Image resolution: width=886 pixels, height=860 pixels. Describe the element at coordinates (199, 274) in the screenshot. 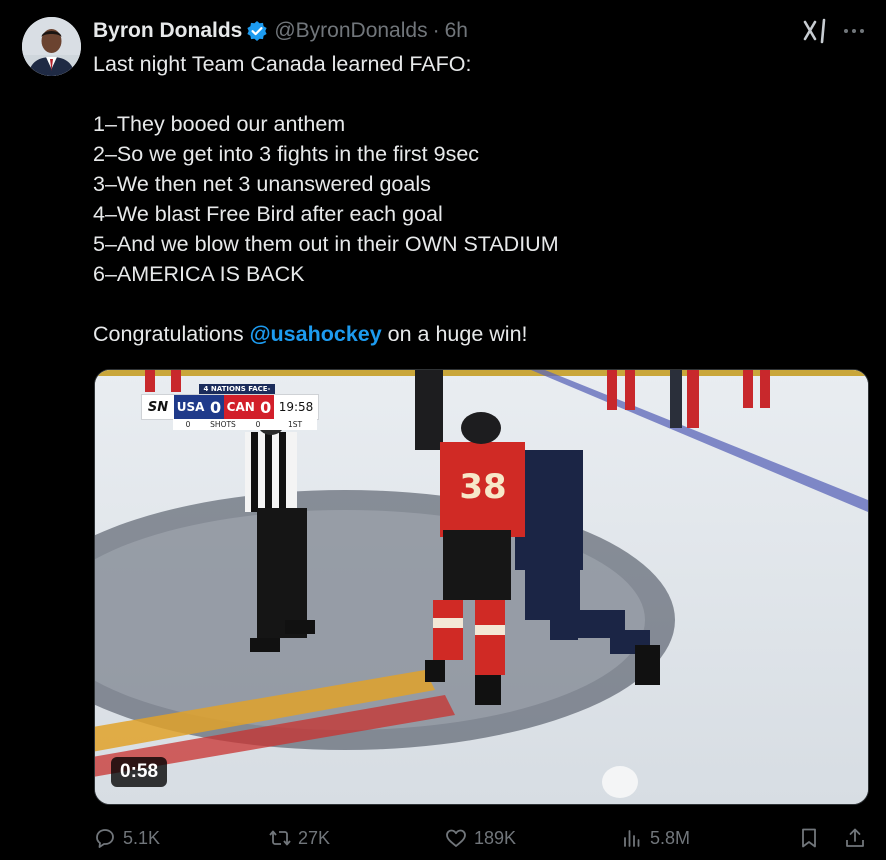

I see `tweet-line: 6–AMERICA IS BACK` at that location.